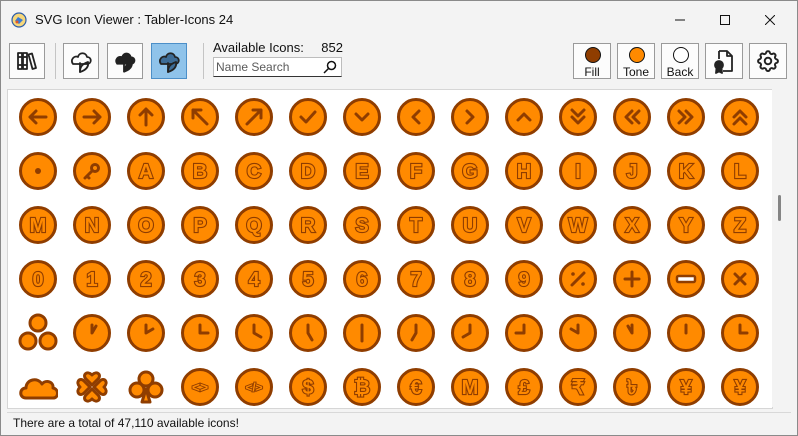  Describe the element at coordinates (416, 171) in the screenshot. I see `circle-letter-f-icon: F` at that location.